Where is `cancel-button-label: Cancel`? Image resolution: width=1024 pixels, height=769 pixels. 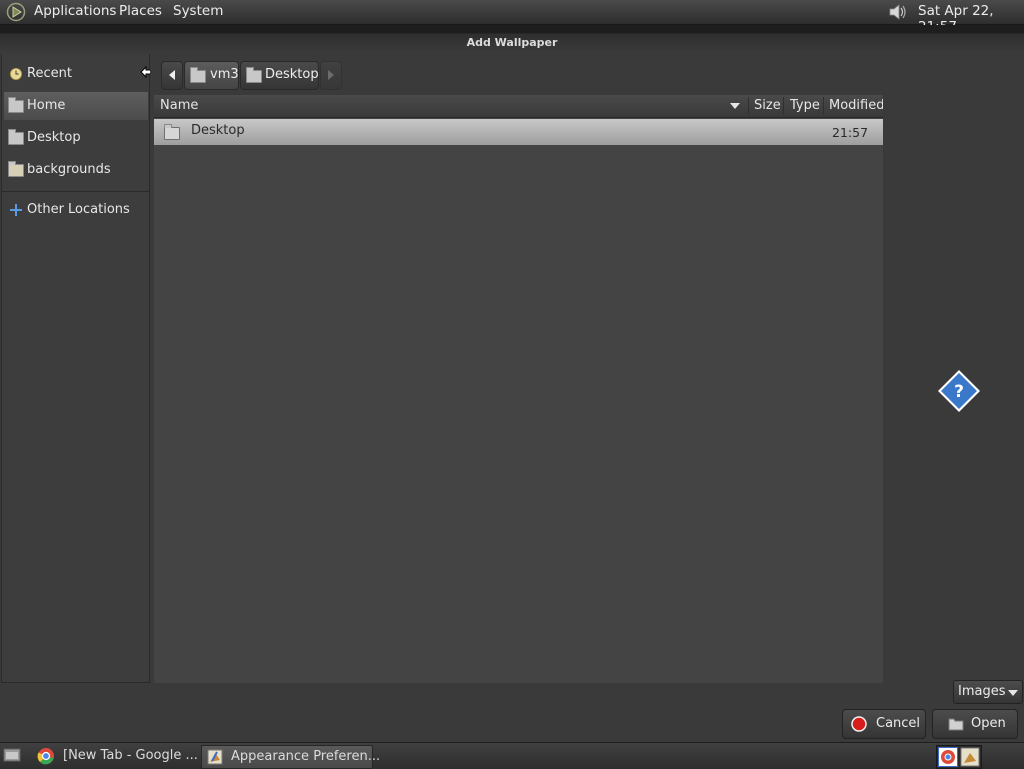
cancel-button-label: Cancel is located at coordinates (898, 723).